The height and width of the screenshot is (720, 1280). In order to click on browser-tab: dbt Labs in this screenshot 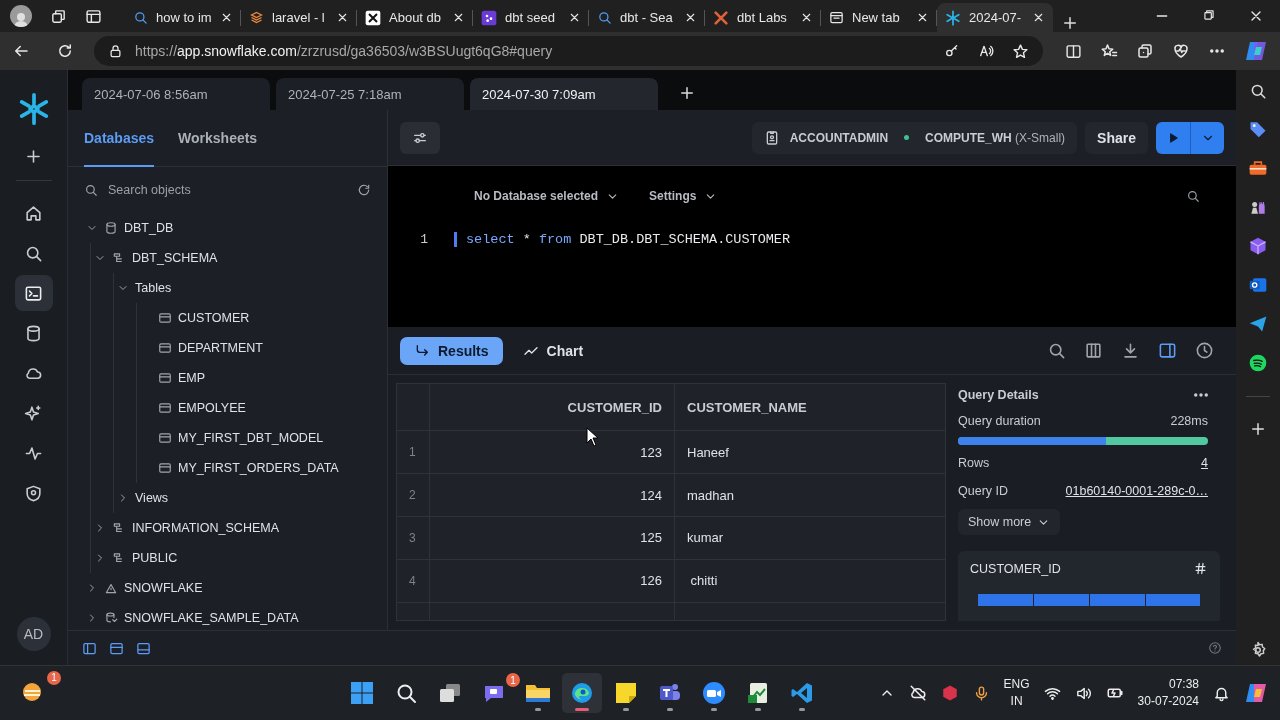, I will do `click(763, 17)`.